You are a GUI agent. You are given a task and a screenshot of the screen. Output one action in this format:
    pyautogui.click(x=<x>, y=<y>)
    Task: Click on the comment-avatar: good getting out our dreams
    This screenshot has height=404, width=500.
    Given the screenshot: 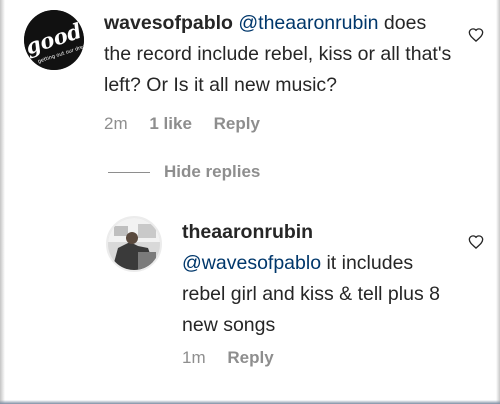 What is the action you would take?
    pyautogui.click(x=54, y=40)
    